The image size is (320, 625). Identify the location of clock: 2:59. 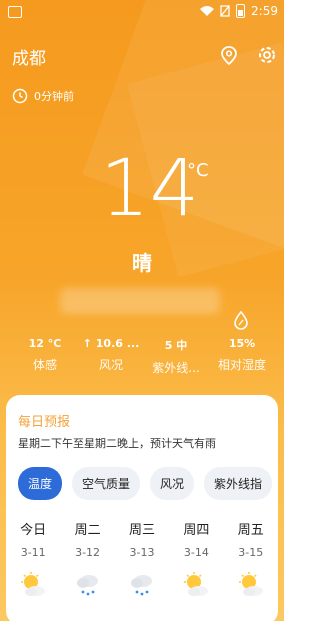
(264, 11).